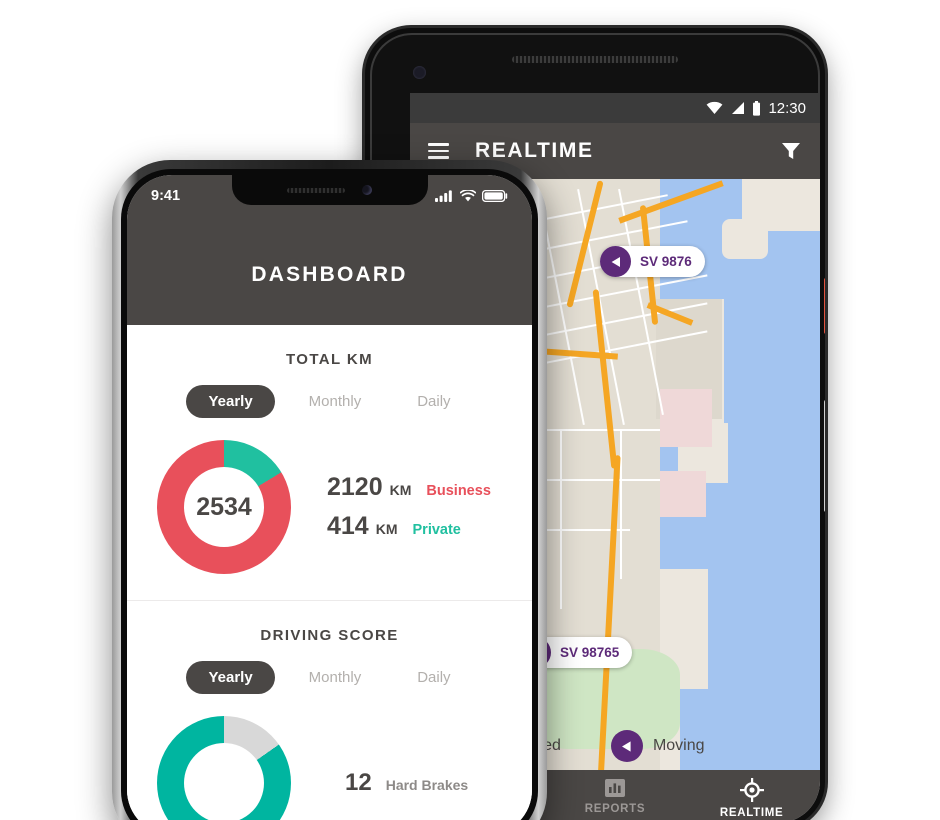 The height and width of the screenshot is (820, 940). Describe the element at coordinates (224, 781) in the screenshot. I see `driving-score-center` at that location.